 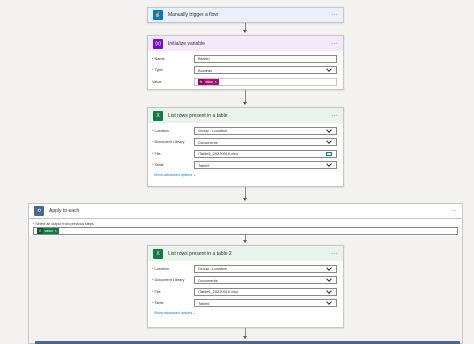 What do you see at coordinates (245, 115) in the screenshot?
I see `list-rows-header: X List rows present in a table ···` at bounding box center [245, 115].